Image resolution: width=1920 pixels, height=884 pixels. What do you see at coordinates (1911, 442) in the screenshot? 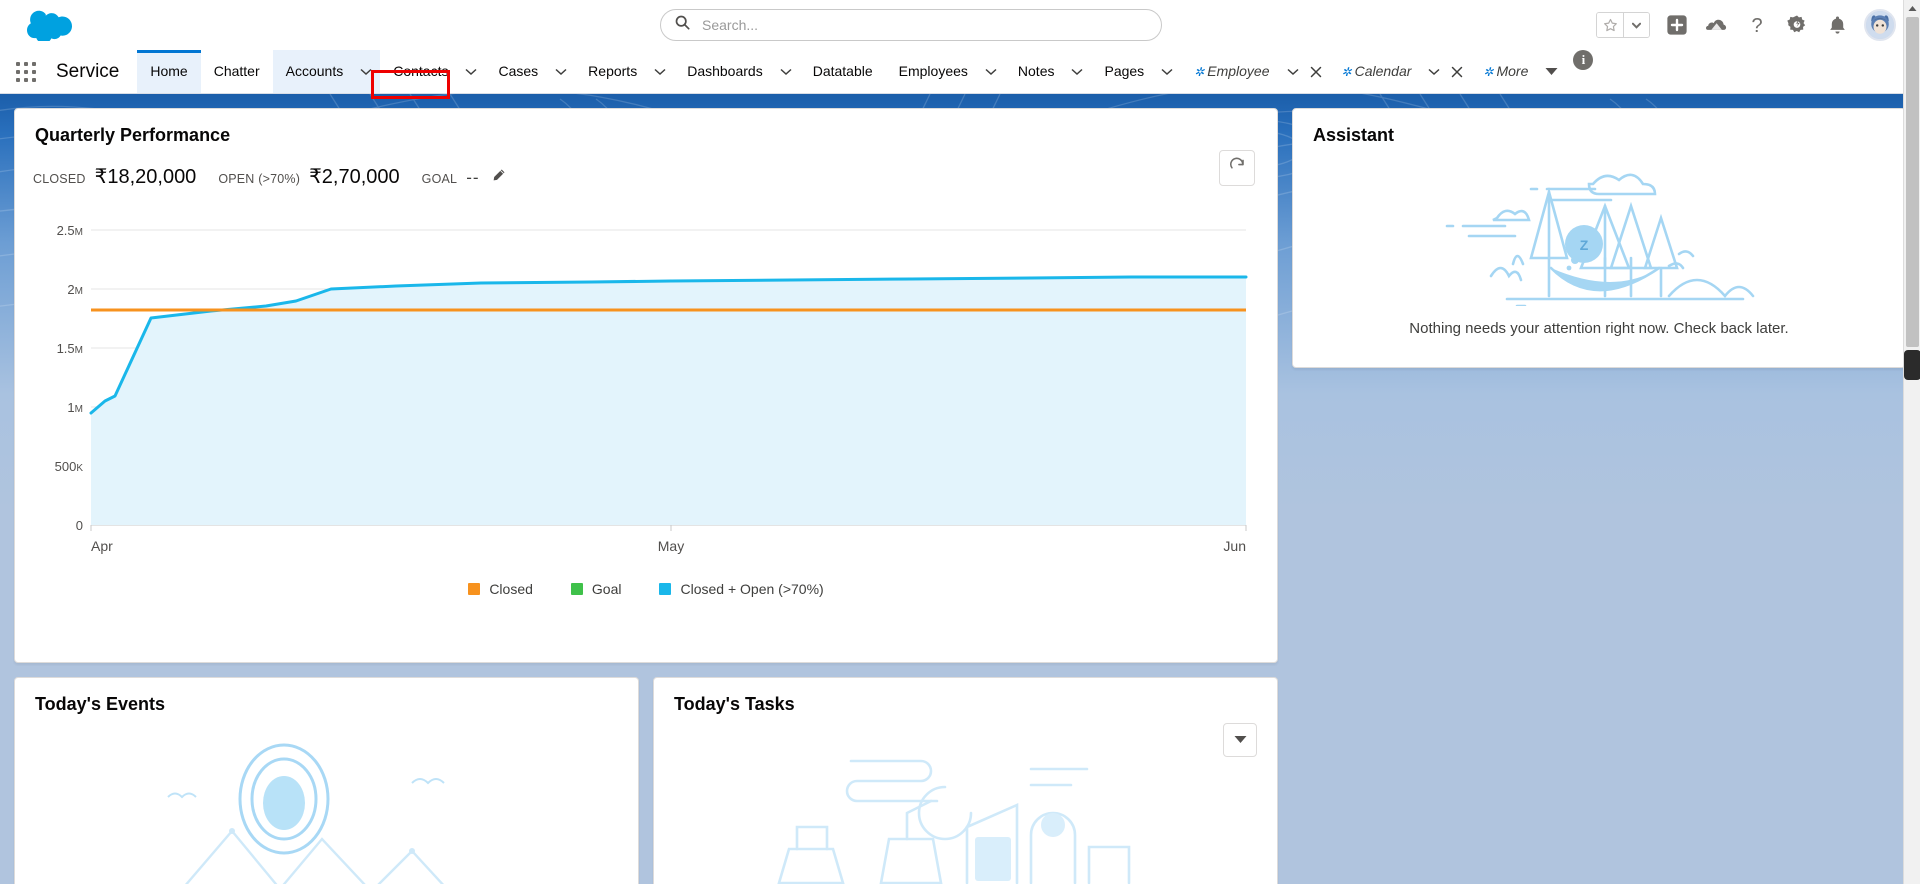
I see `browser-scrollbar` at bounding box center [1911, 442].